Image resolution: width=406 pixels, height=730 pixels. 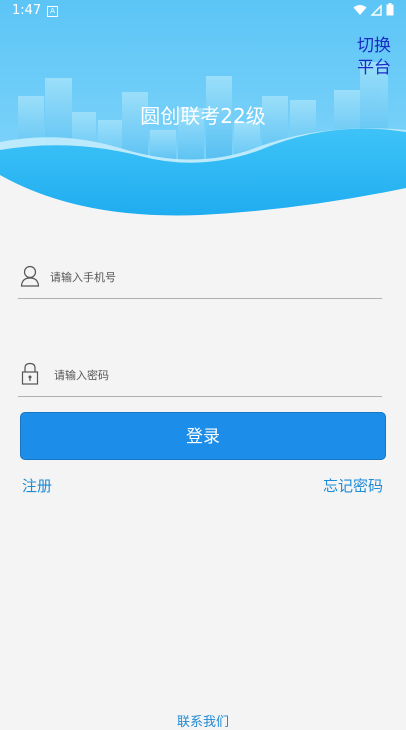 What do you see at coordinates (37, 485) in the screenshot?
I see `register-link: 注册` at bounding box center [37, 485].